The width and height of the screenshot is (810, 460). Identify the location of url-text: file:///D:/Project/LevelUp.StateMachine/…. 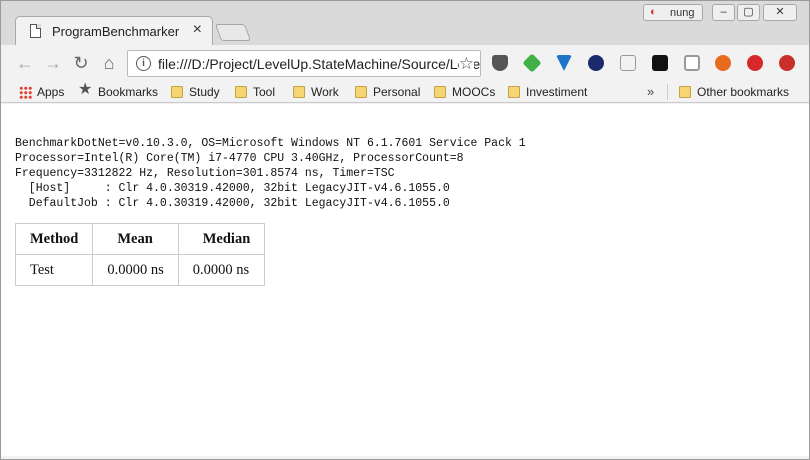
(319, 64).